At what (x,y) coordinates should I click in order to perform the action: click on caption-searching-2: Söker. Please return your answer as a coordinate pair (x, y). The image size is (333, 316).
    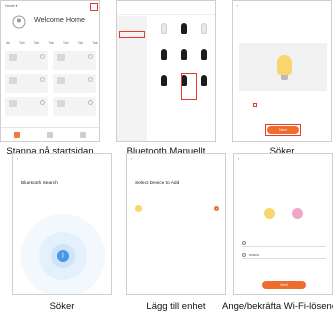
    Looking at the image, I should click on (62, 306).